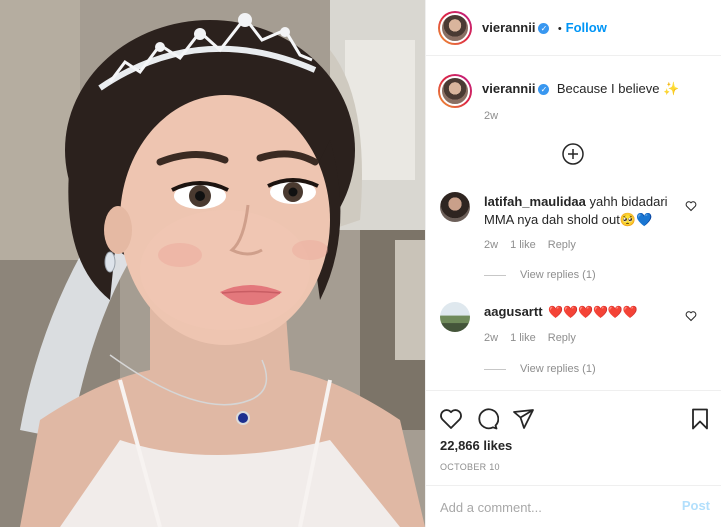  I want to click on comment-icon, so click(487, 419).